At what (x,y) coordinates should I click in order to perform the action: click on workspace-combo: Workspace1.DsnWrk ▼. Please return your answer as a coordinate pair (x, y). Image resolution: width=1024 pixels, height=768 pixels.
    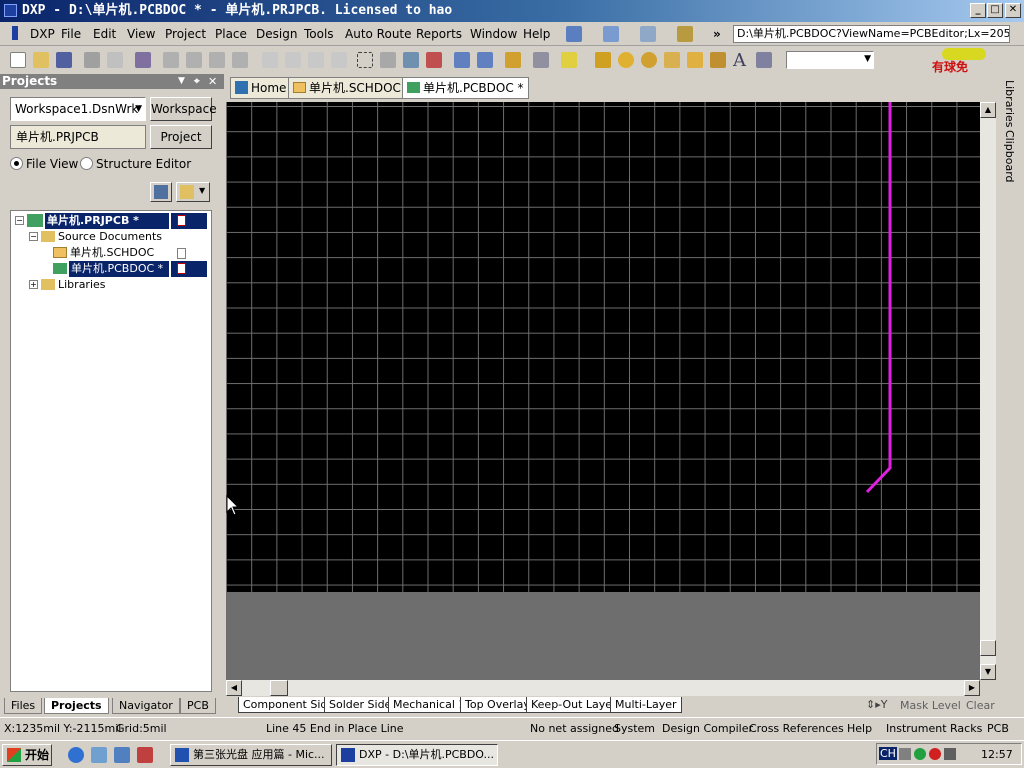
    Looking at the image, I should click on (78, 109).